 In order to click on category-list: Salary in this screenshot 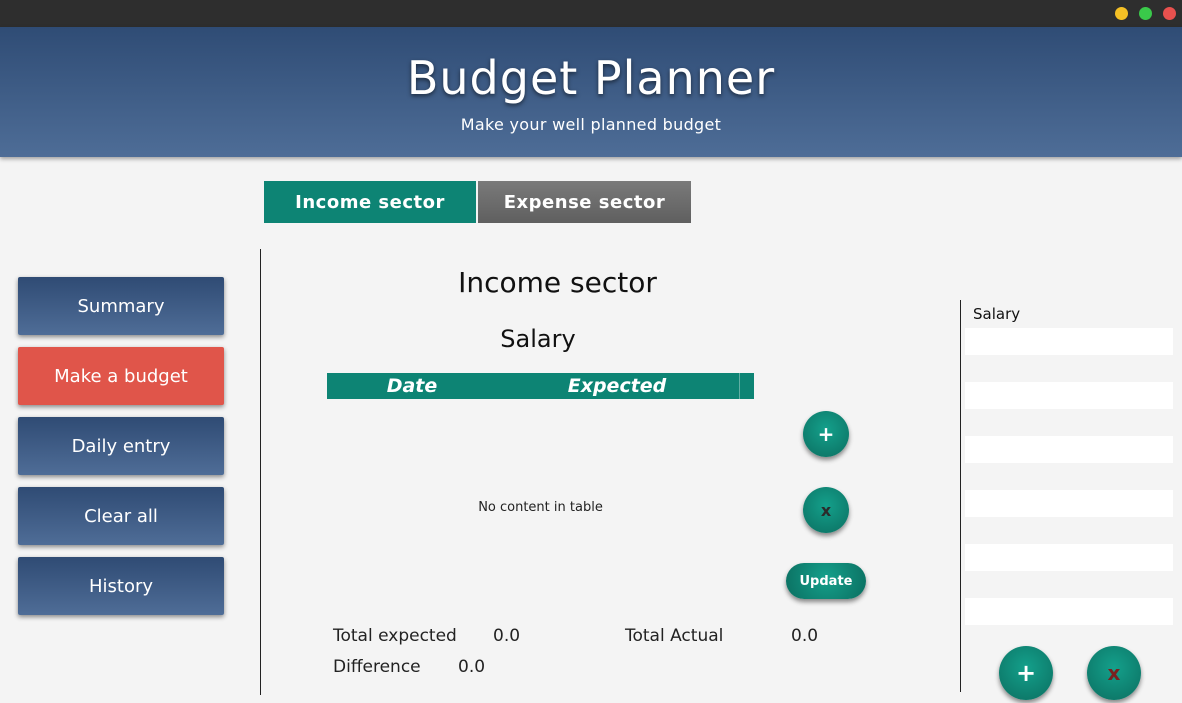, I will do `click(1069, 463)`.